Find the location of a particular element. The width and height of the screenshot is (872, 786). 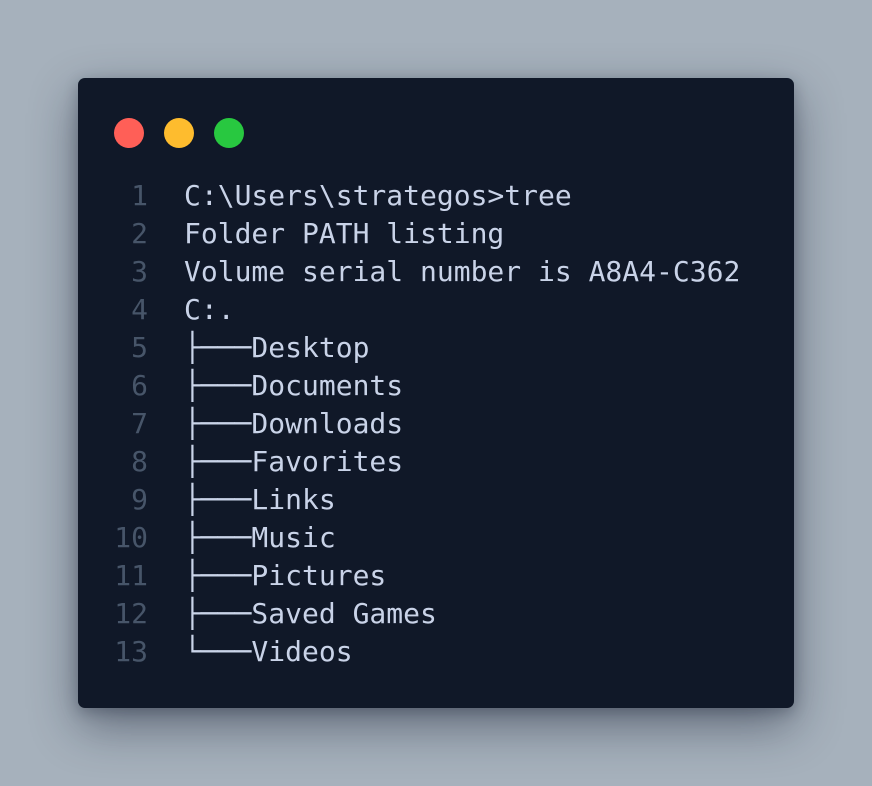

code-line: 10 ├───Music is located at coordinates (436, 538).